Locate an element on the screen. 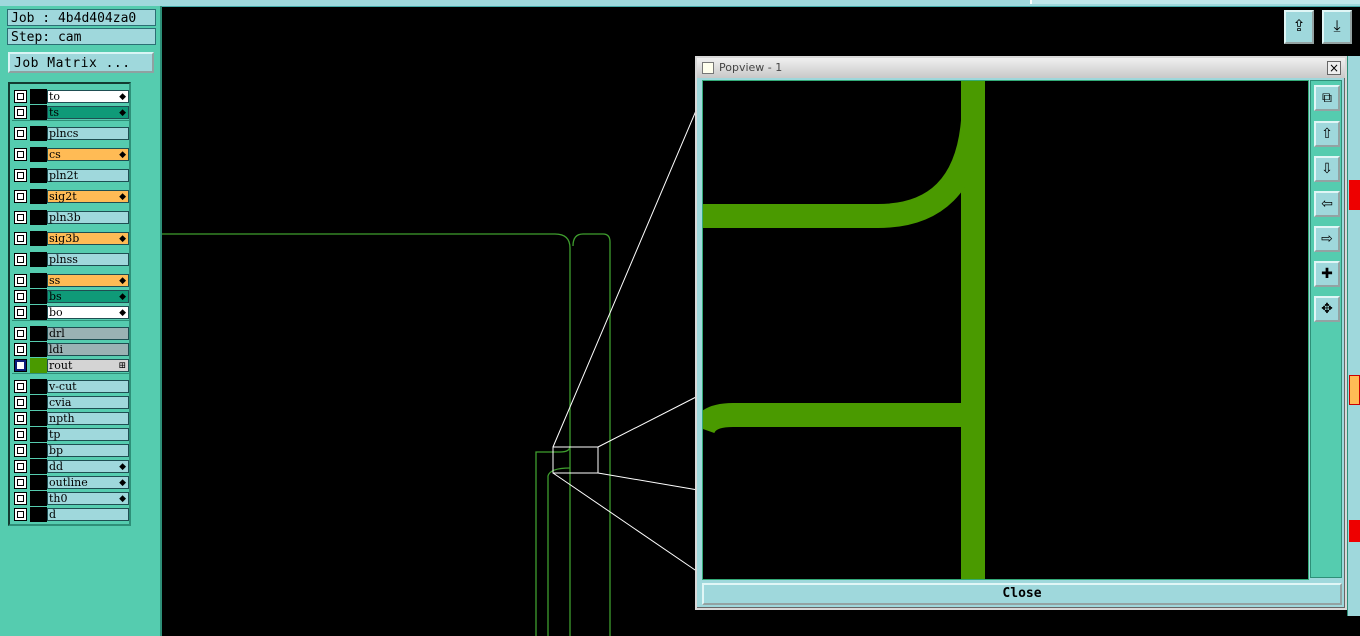 Image resolution: width=1360 pixels, height=636 pixels. layer-row: cs ◆ is located at coordinates (71, 154).